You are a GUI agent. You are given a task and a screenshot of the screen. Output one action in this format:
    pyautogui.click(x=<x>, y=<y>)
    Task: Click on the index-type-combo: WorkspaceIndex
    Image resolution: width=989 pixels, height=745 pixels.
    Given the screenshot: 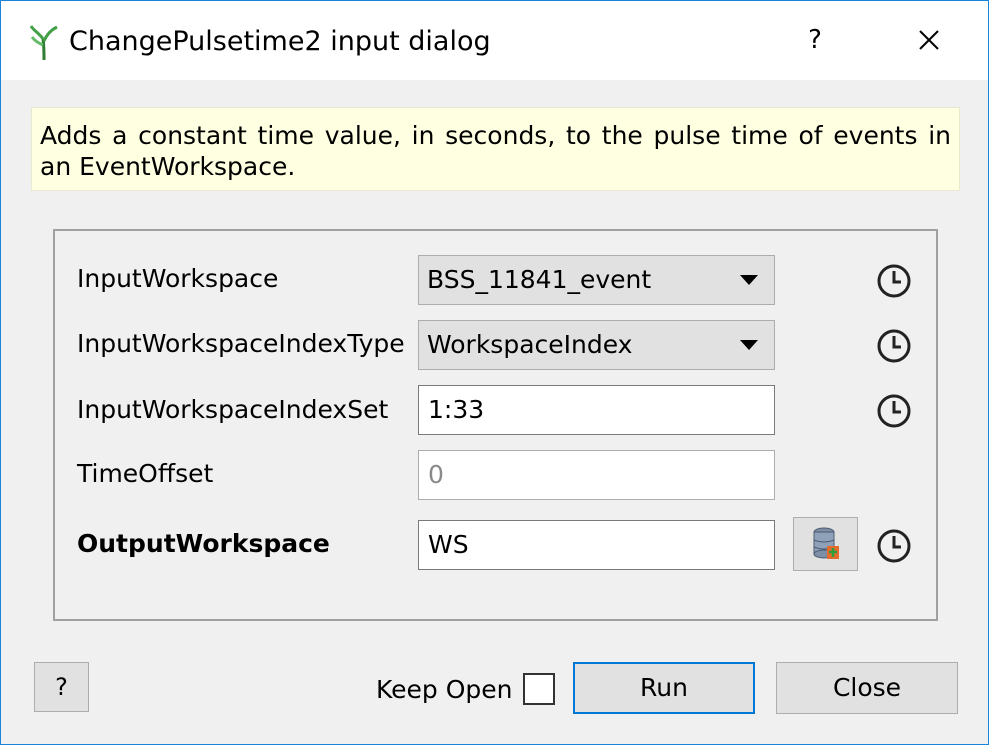 What is the action you would take?
    pyautogui.click(x=596, y=345)
    